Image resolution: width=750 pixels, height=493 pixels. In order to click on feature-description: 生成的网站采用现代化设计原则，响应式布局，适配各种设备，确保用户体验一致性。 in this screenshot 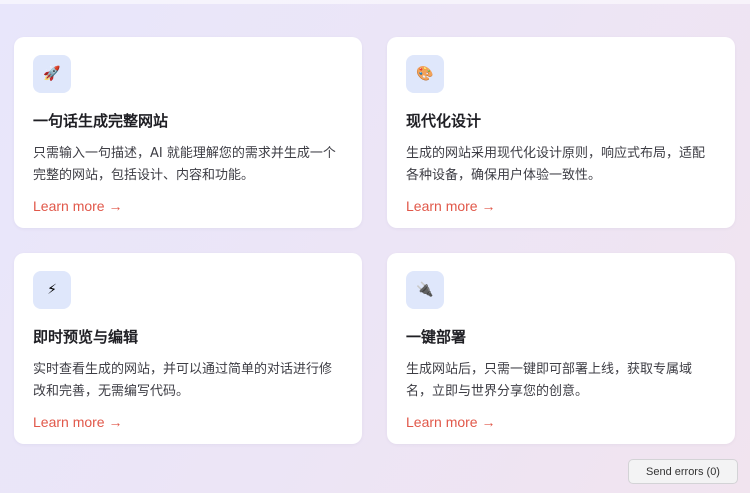, I will do `click(556, 164)`.